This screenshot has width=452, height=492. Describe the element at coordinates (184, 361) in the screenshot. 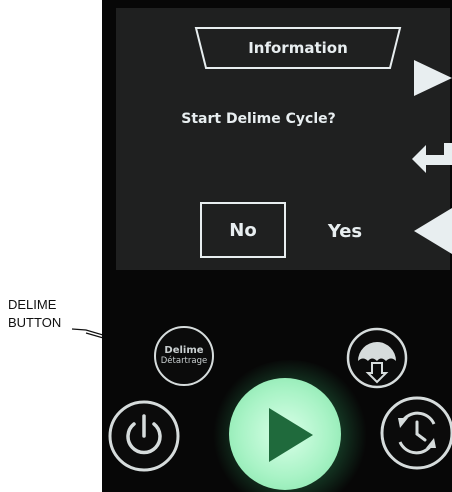

I see `detartrage-label: Détartrage` at that location.